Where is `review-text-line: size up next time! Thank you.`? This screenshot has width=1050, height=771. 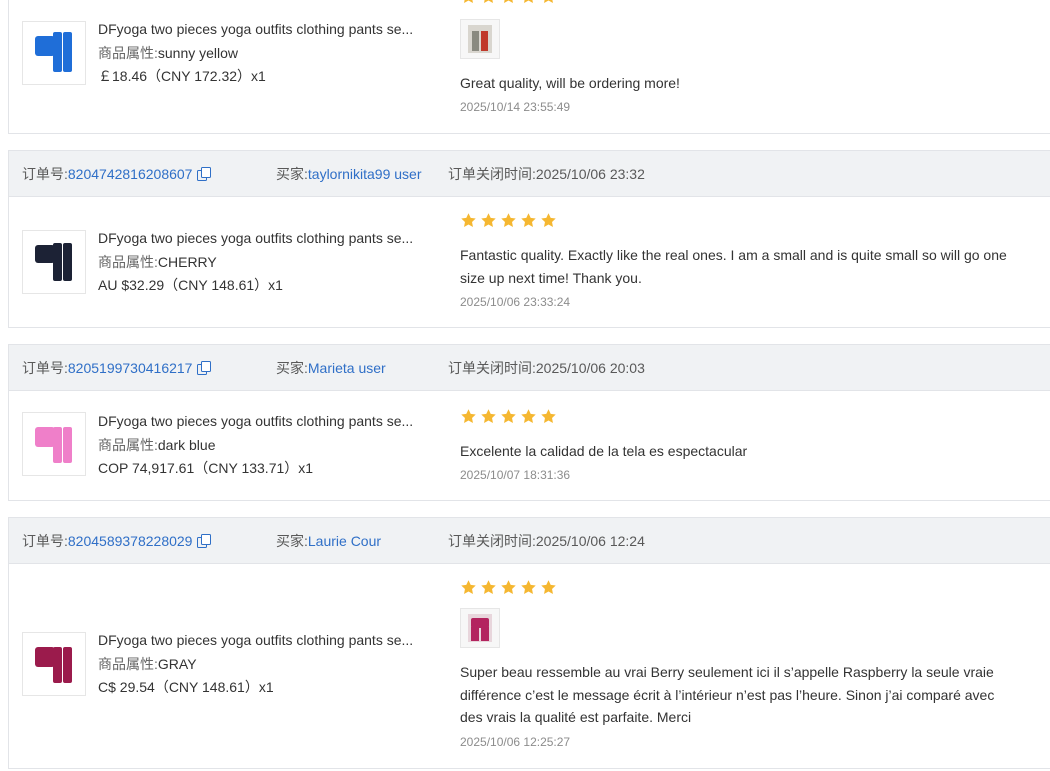
review-text-line: size up next time! Thank you. is located at coordinates (551, 277).